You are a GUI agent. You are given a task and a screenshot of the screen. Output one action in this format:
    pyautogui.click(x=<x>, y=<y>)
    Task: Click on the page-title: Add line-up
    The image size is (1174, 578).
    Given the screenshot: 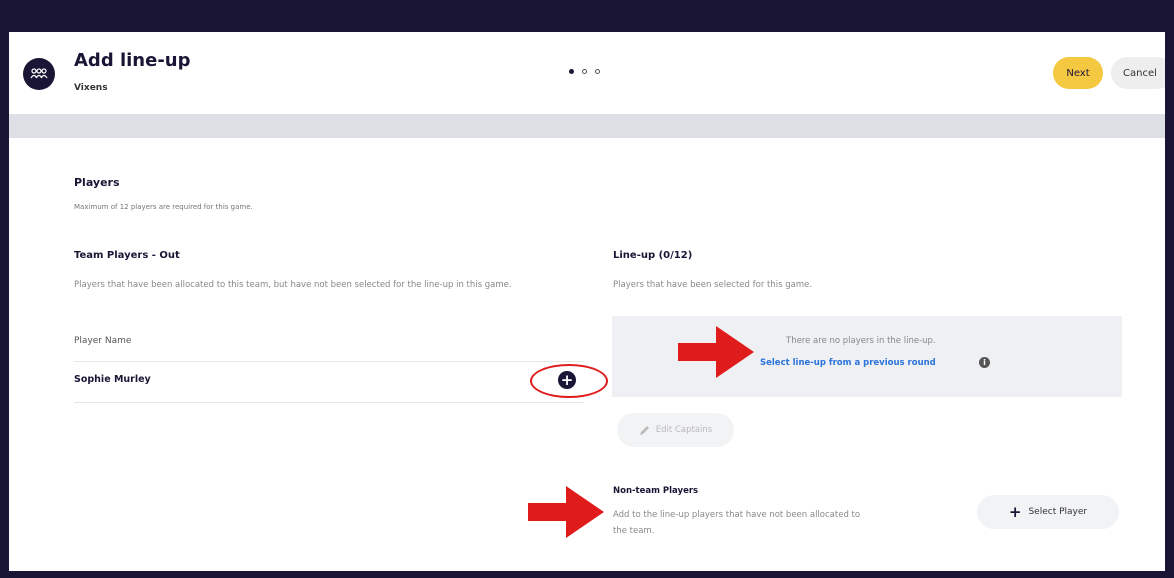 What is the action you would take?
    pyautogui.click(x=132, y=60)
    